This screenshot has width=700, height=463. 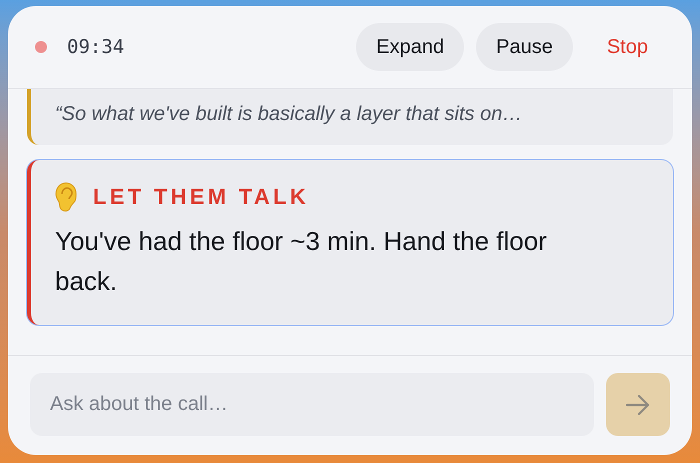 I want to click on call-timer: 09:34, so click(x=95, y=47).